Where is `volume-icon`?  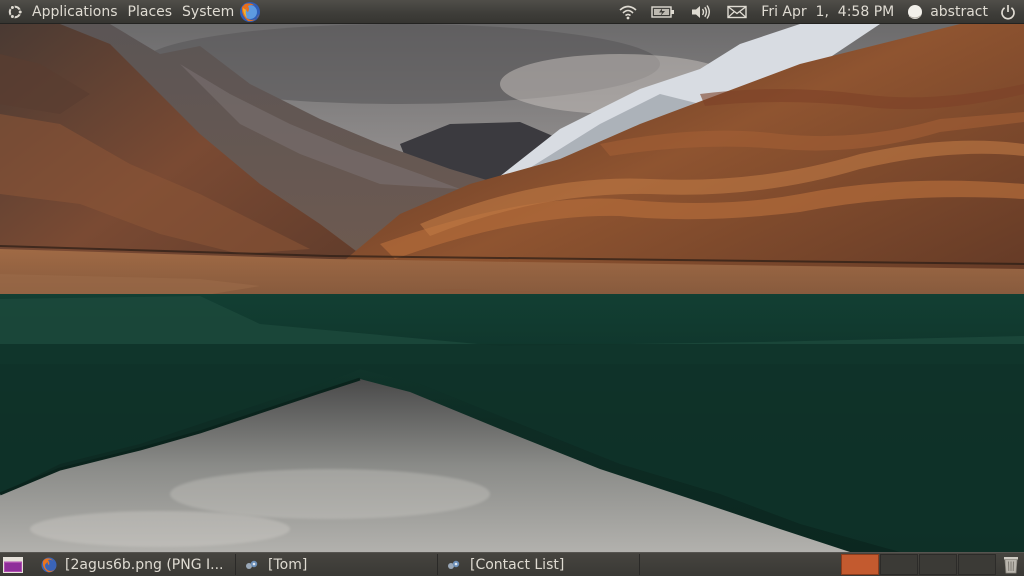 volume-icon is located at coordinates (701, 12).